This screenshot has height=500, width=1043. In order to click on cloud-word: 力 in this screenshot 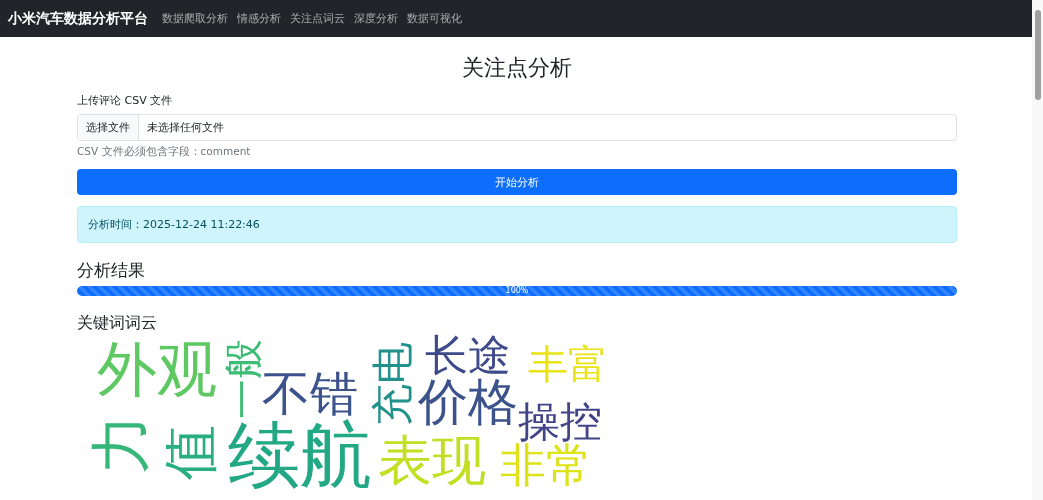, I will do `click(120, 444)`.